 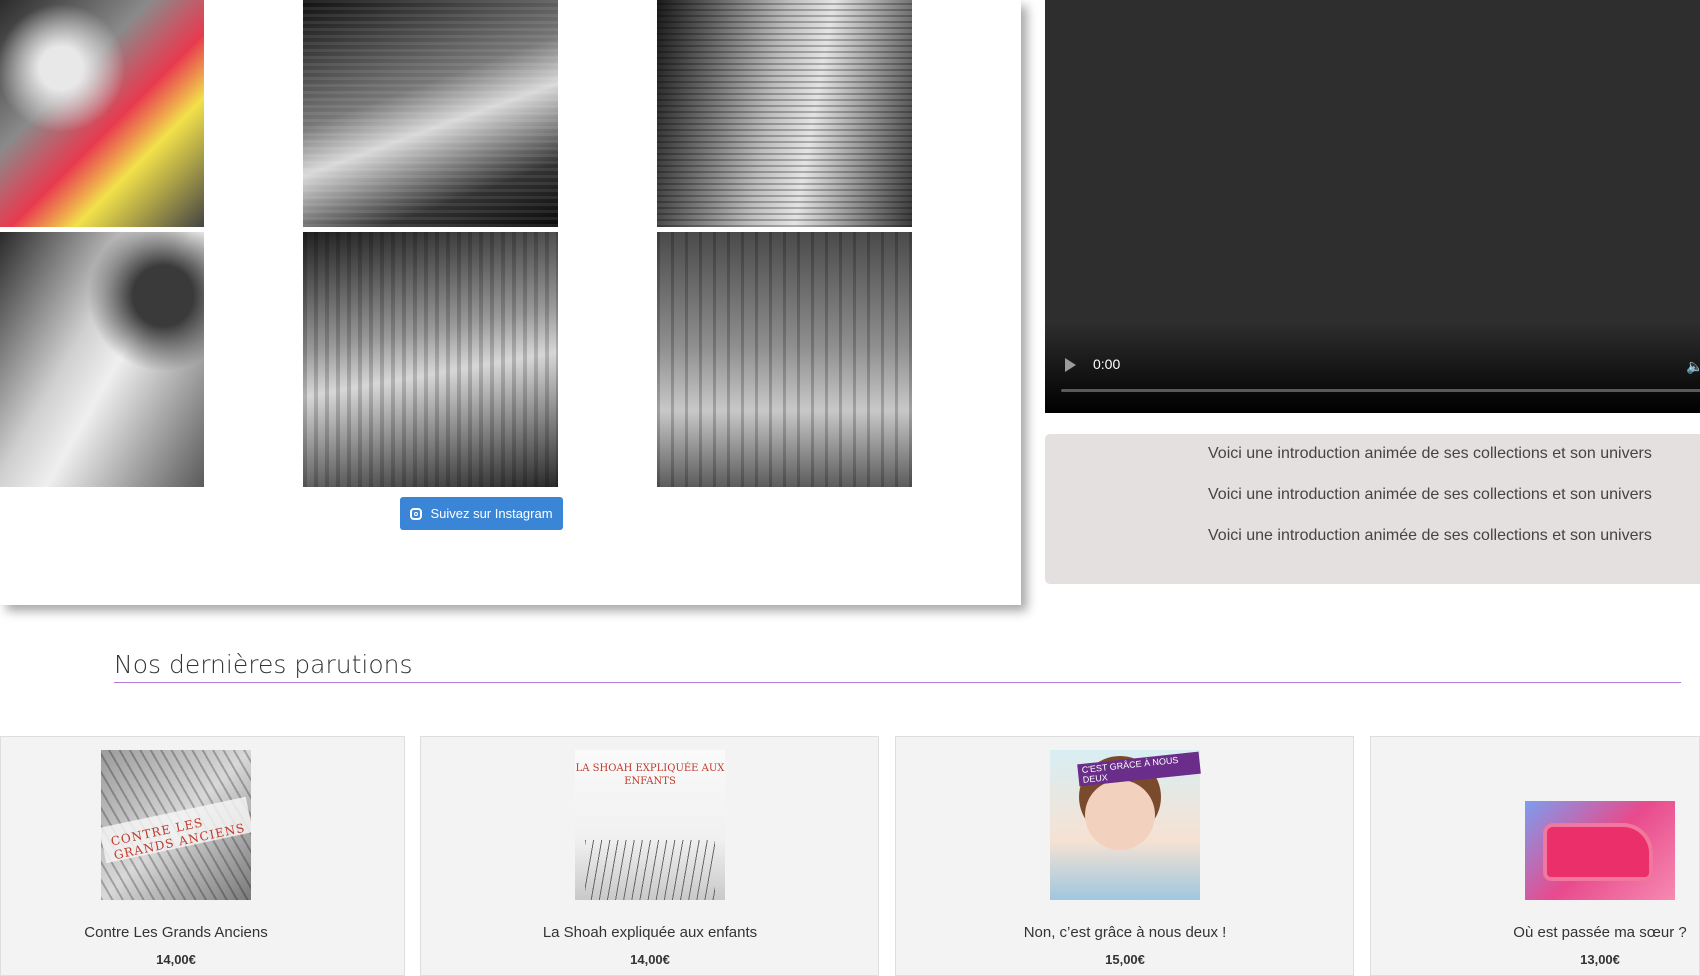 I want to click on product-cover, so click(x=1600, y=850).